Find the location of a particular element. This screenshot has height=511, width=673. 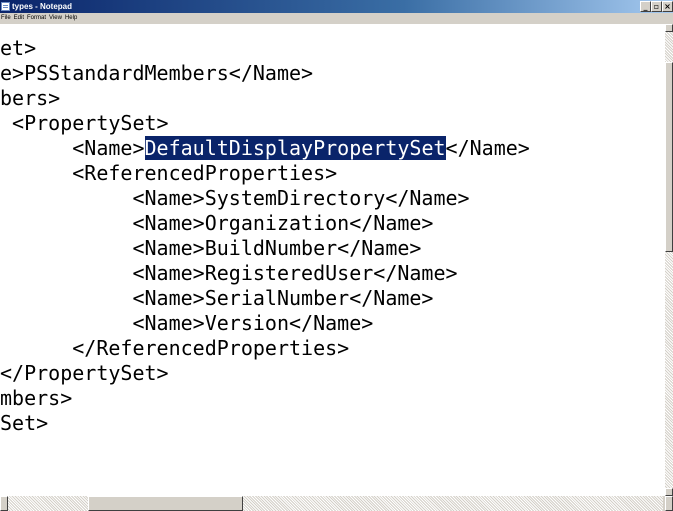

editor-line: bers> is located at coordinates (30, 98).